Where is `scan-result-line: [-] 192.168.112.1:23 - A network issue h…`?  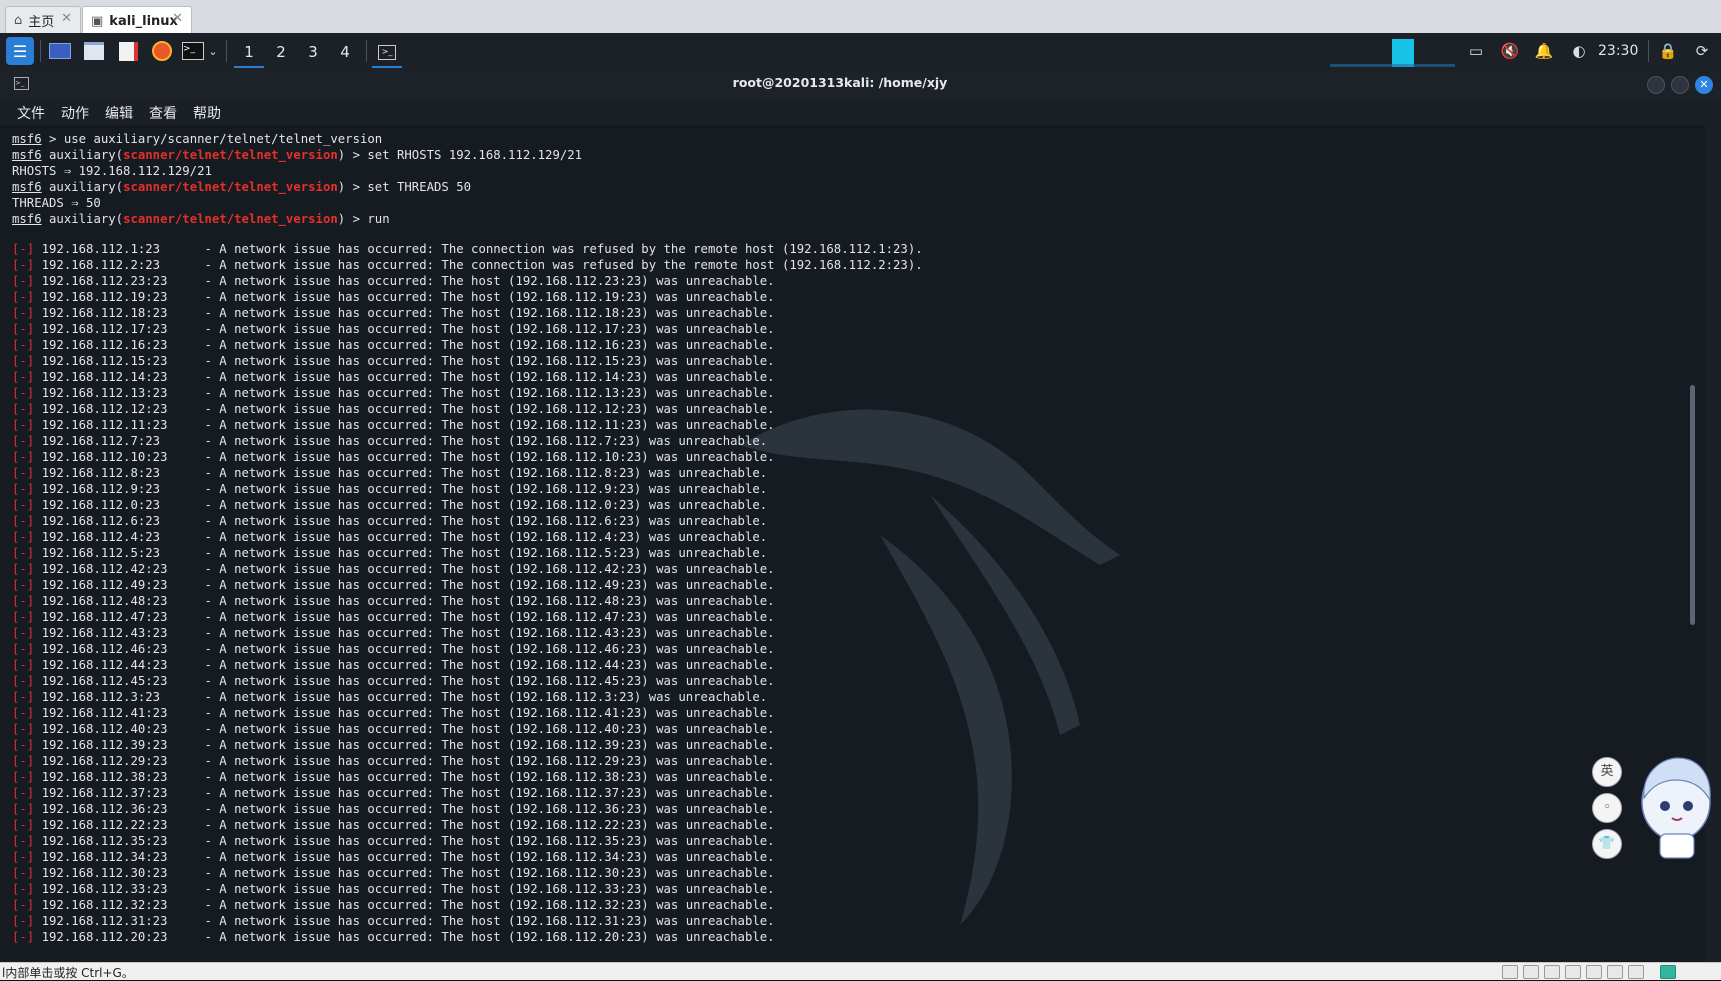 scan-result-line: [-] 192.168.112.1:23 - A network issue h… is located at coordinates (467, 249).